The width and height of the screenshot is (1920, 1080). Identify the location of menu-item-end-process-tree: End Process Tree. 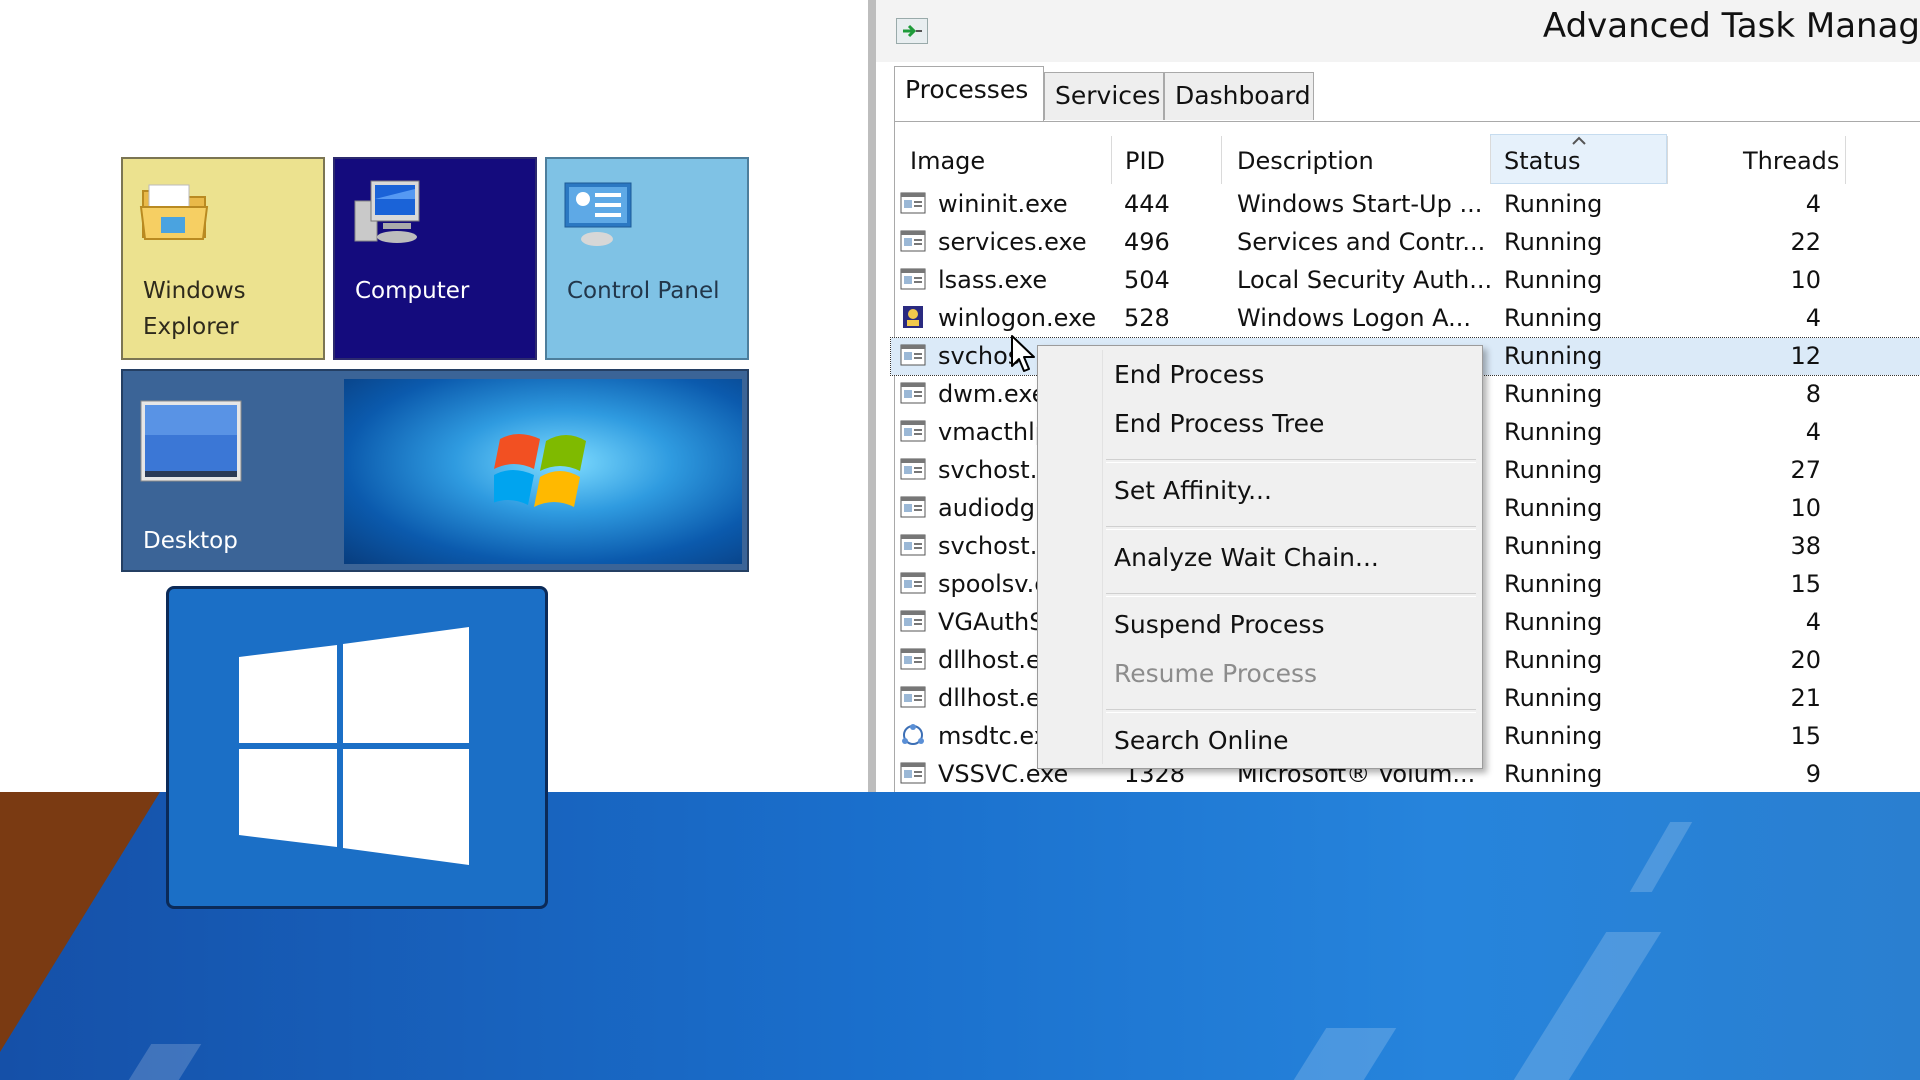
(1219, 423).